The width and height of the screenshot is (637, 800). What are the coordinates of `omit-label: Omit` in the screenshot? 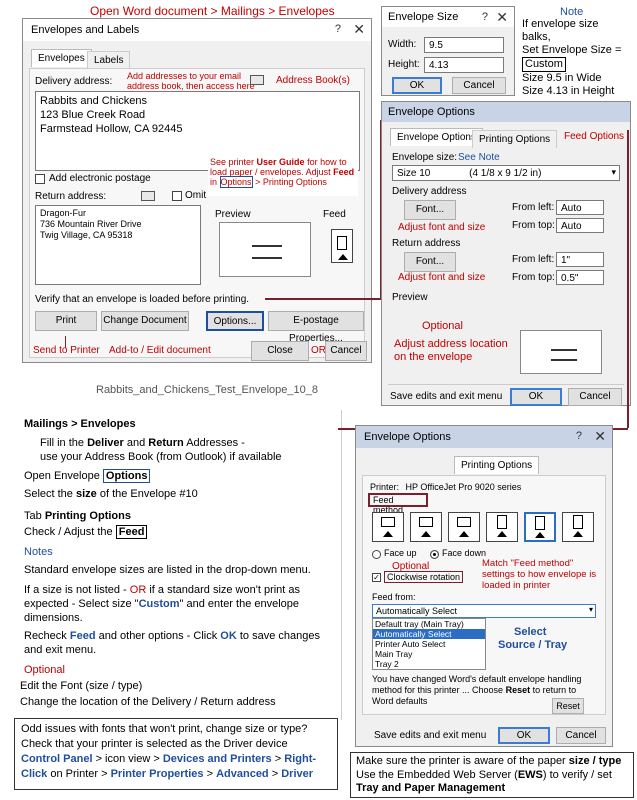 It's located at (196, 195).